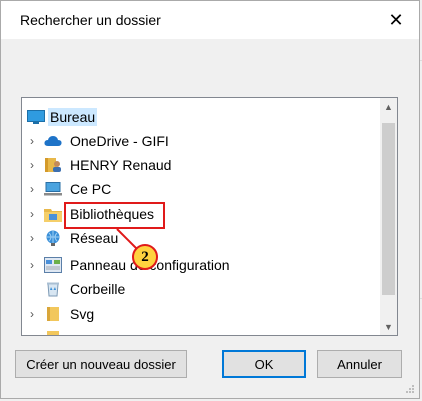 This screenshot has width=422, height=401. I want to click on library-folder-icon, so click(53, 214).